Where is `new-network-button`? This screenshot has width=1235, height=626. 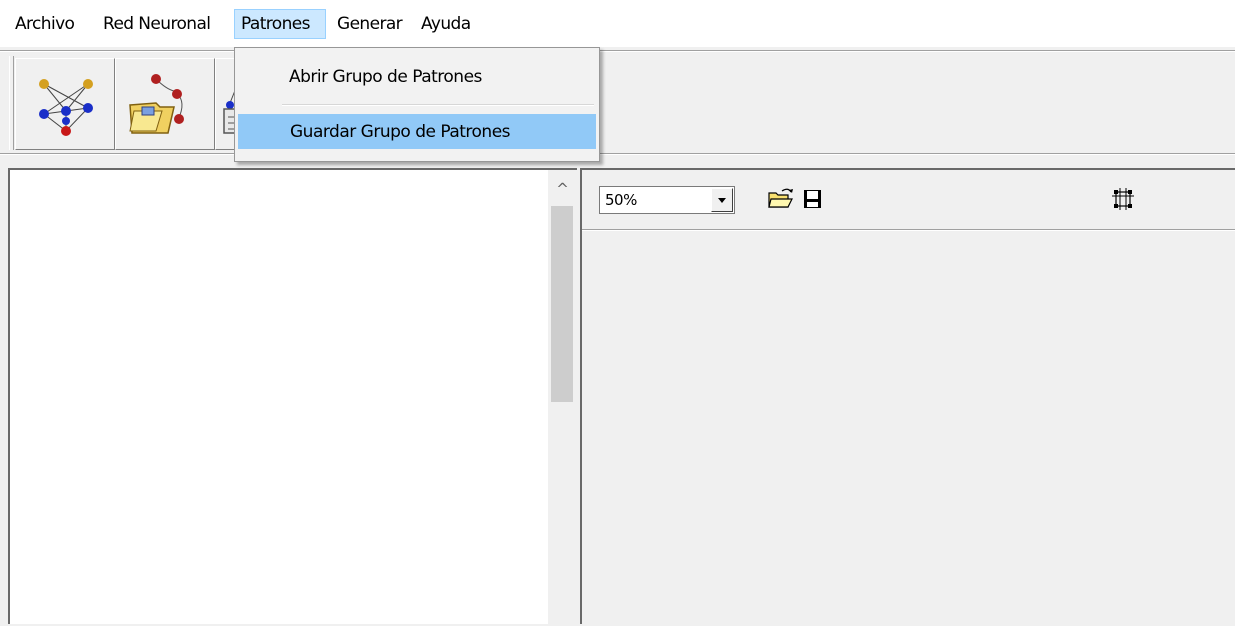
new-network-button is located at coordinates (65, 104).